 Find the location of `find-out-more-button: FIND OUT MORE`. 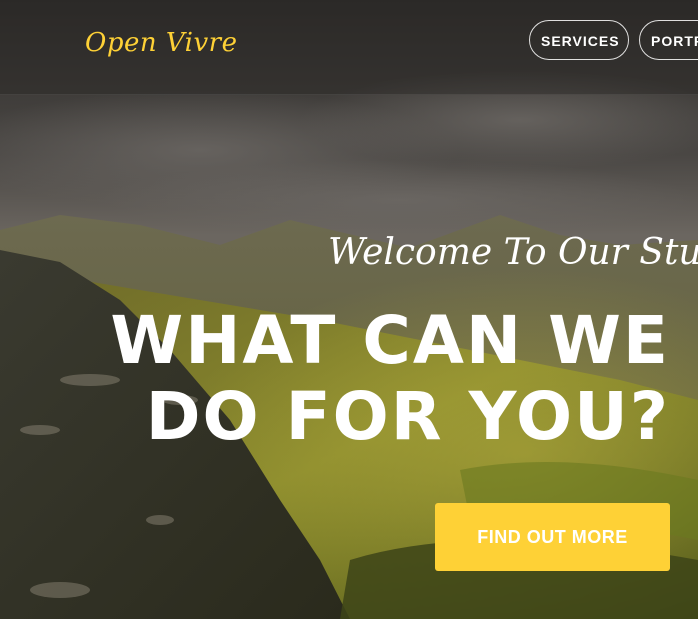

find-out-more-button: FIND OUT MORE is located at coordinates (552, 537).